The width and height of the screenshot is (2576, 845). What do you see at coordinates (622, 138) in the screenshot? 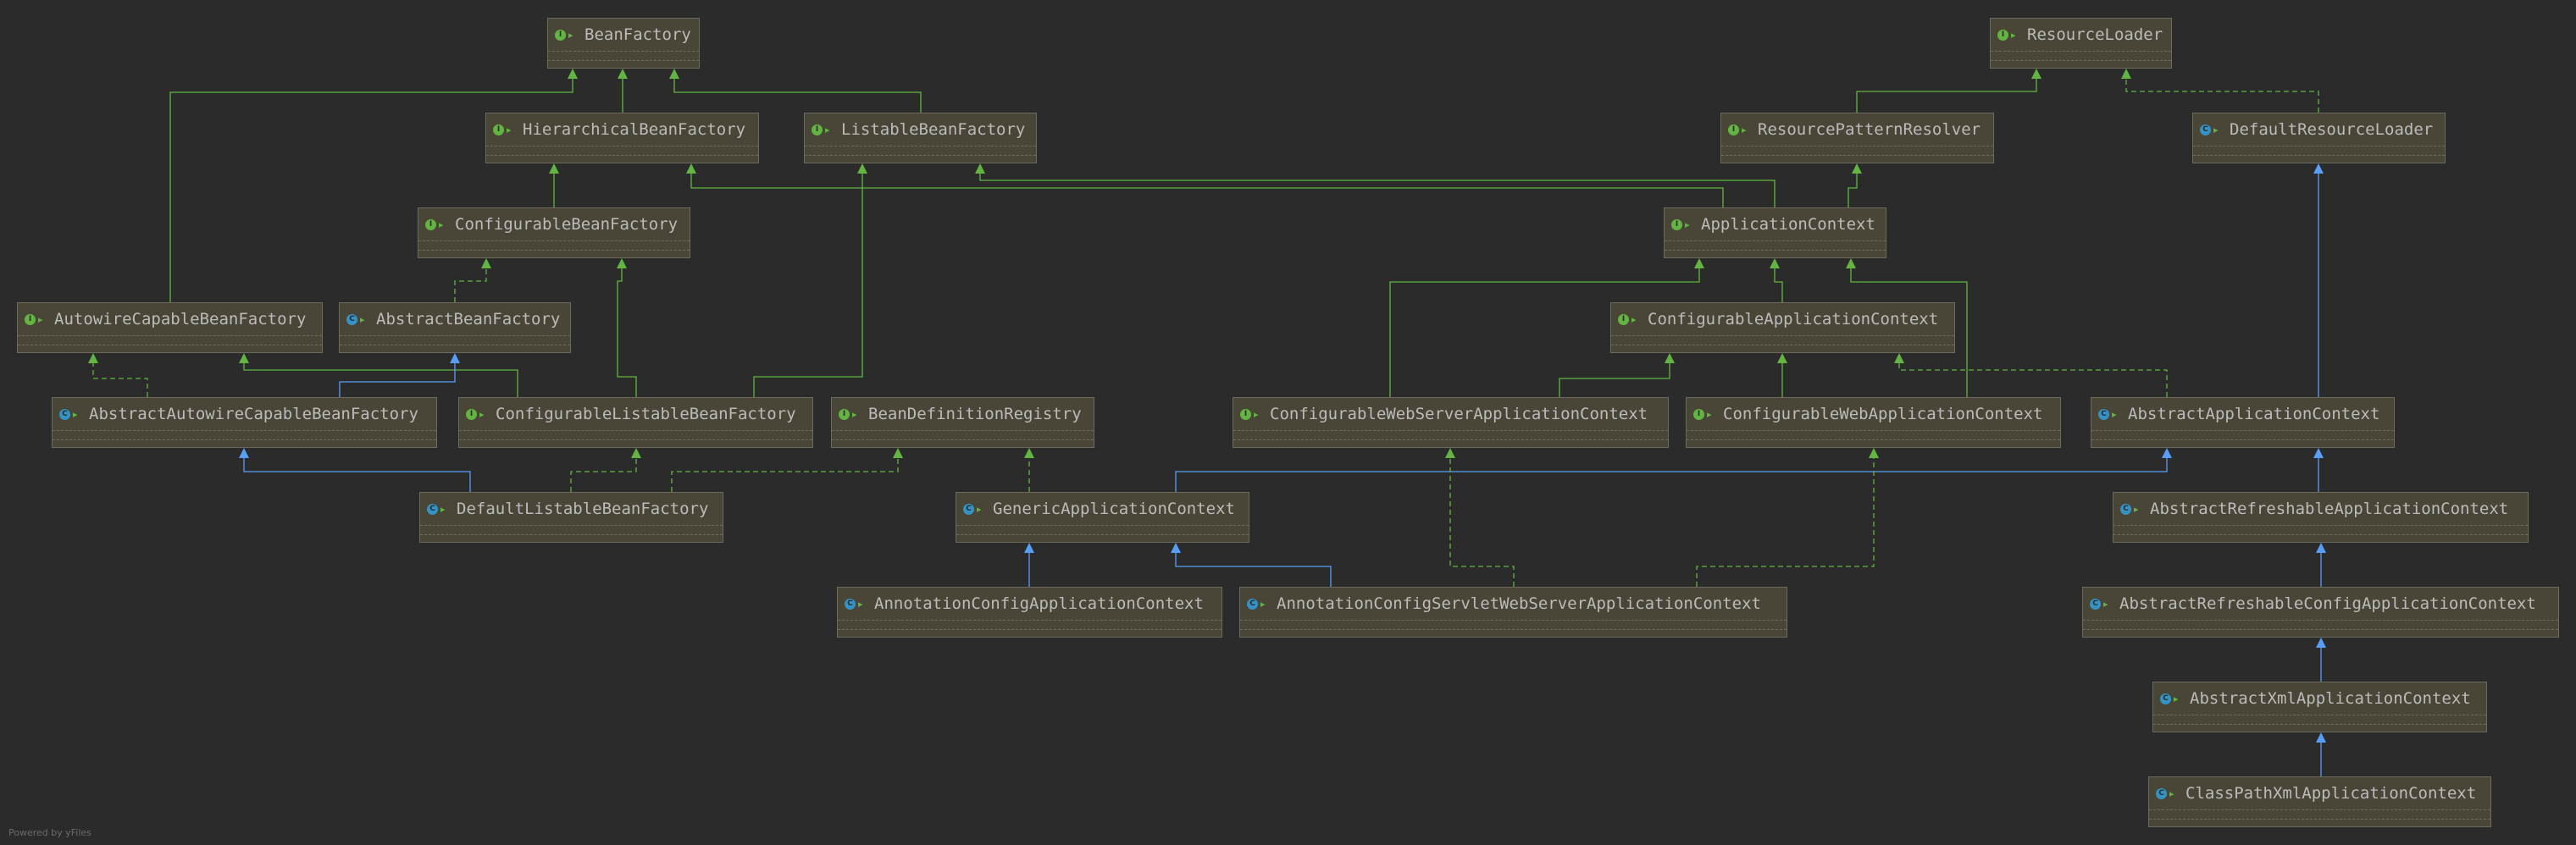
I see `node-hierarchical-bean-factory: I ▸ HierarchicalBeanFactory` at bounding box center [622, 138].